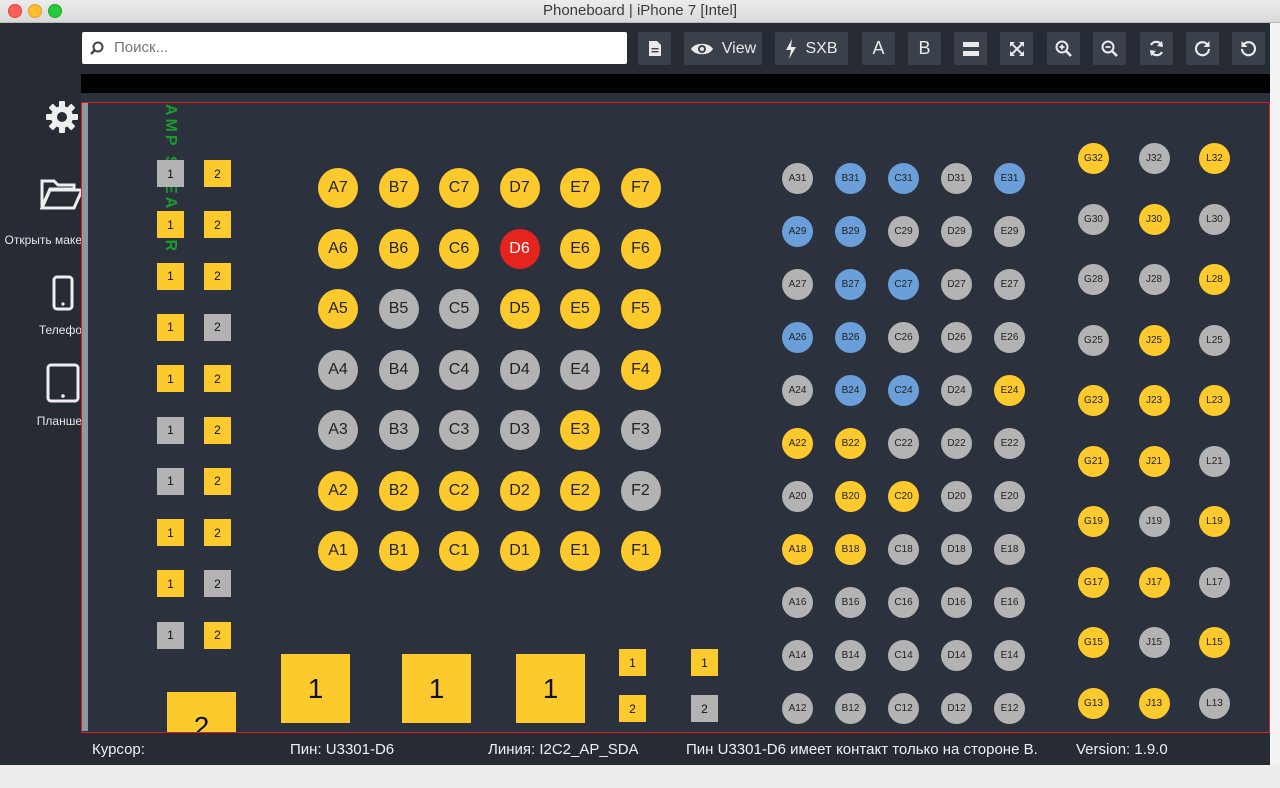  I want to click on bga-pin: B27, so click(850, 284).